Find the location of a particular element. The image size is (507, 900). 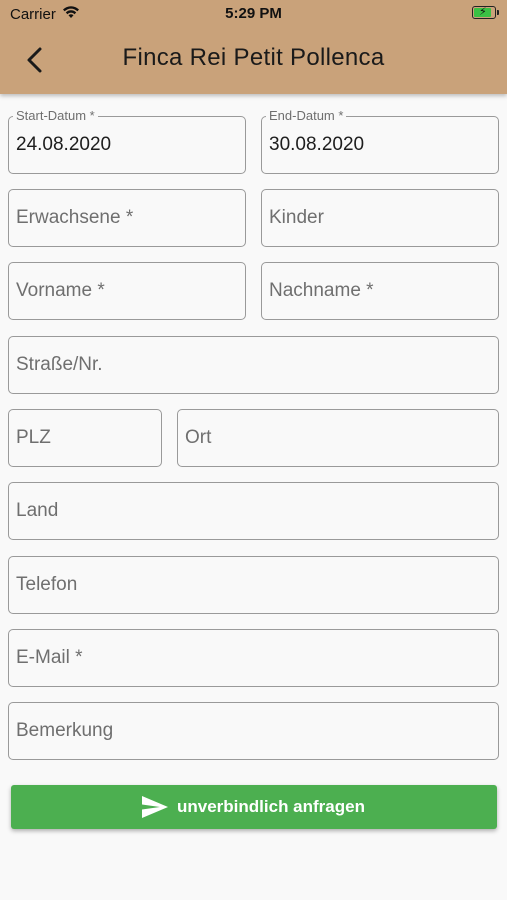

street-placeholder: Straße/Nr. is located at coordinates (59, 364).